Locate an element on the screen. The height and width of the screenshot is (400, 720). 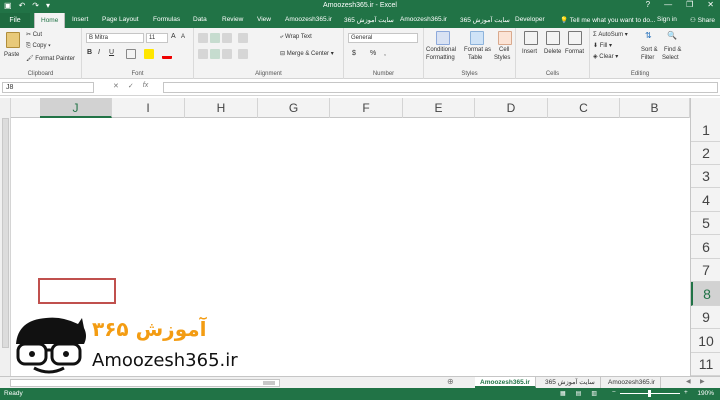
sign-in-link: Sign in is located at coordinates (667, 19).